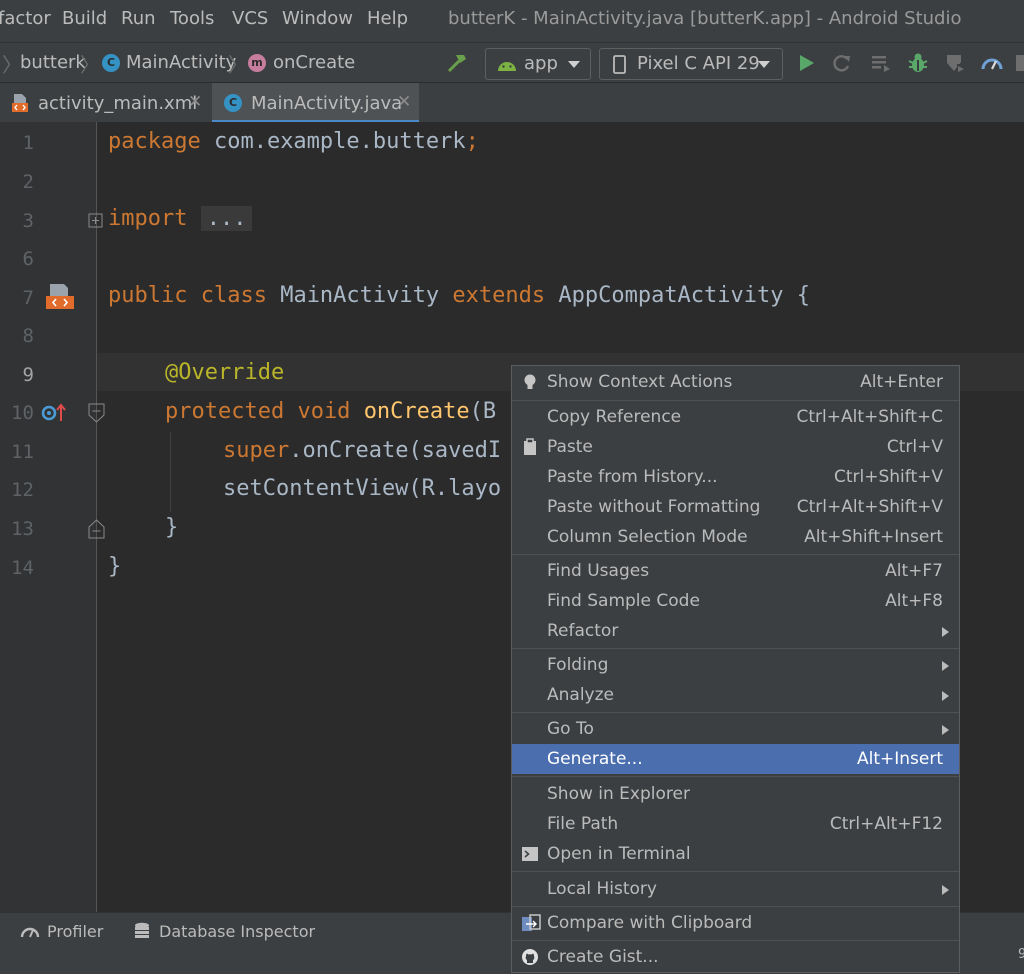  I want to click on run-config-select: app, so click(538, 64).